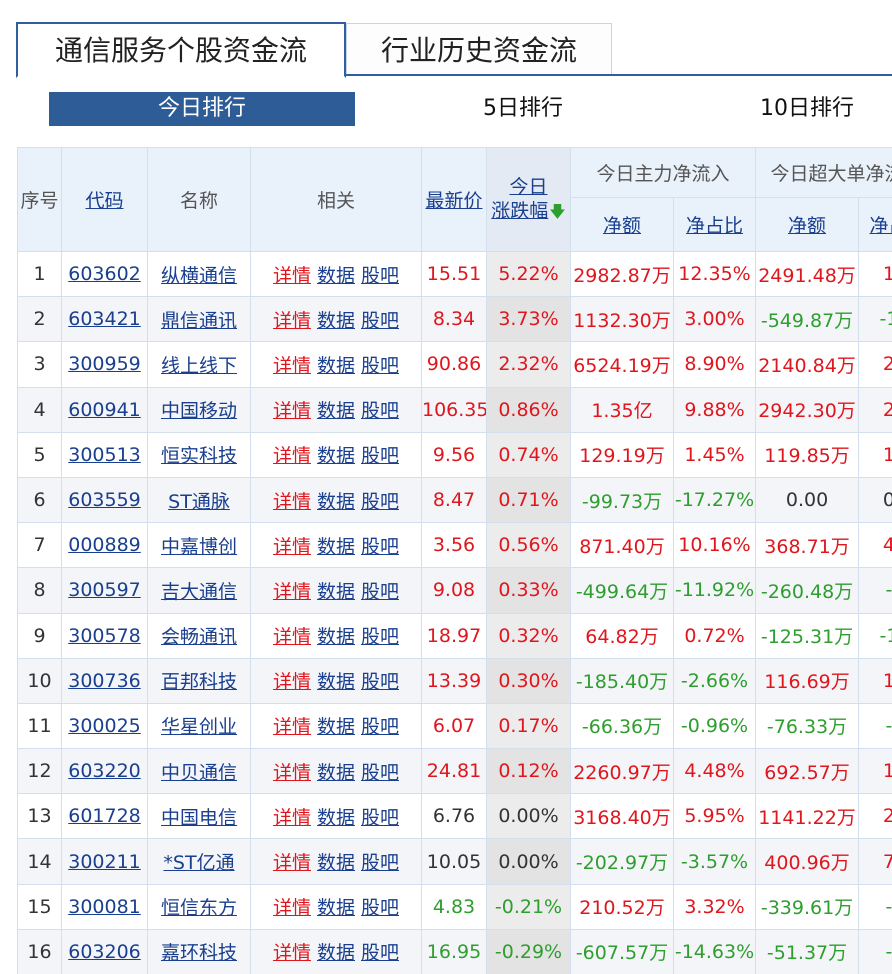 This screenshot has height=974, width=892. I want to click on col-header-price: 最新价, so click(454, 199).